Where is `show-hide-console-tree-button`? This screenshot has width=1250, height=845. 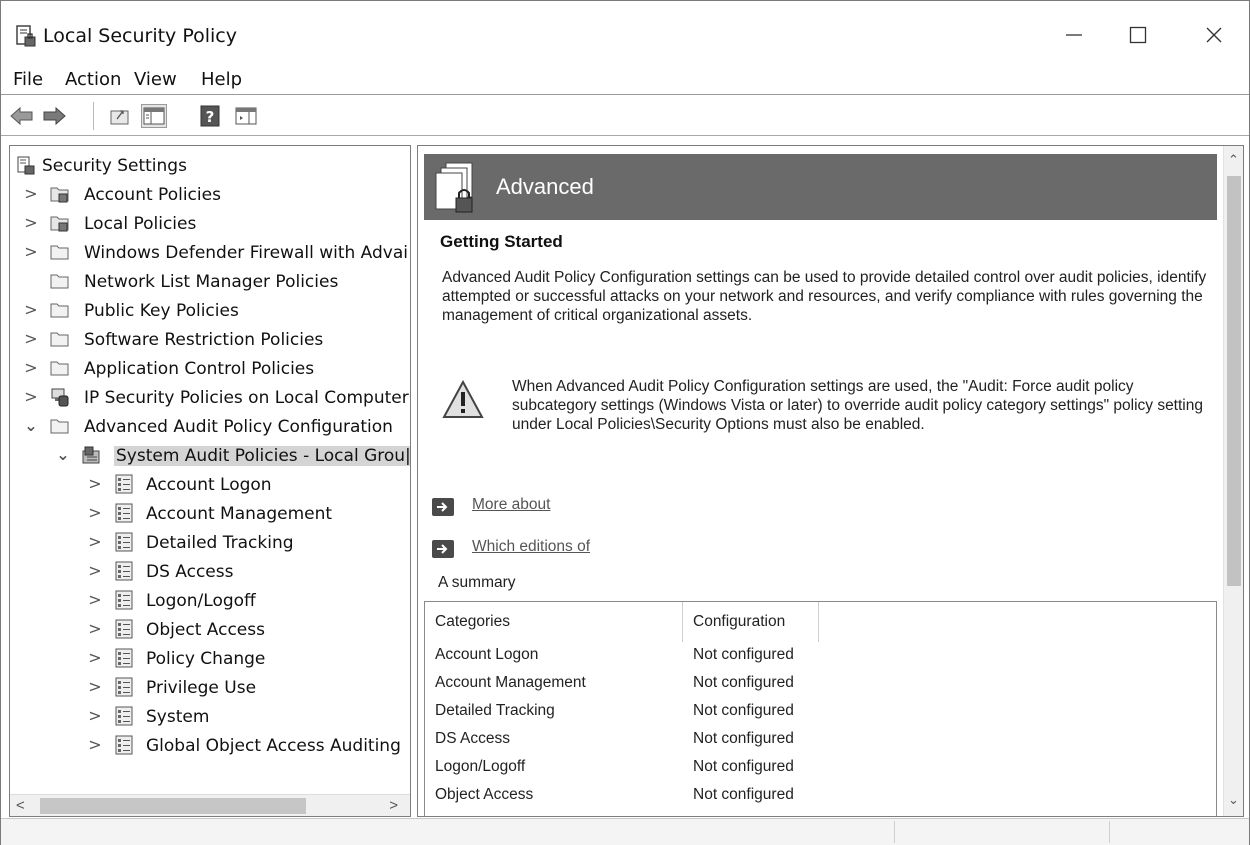
show-hide-console-tree-button is located at coordinates (154, 116).